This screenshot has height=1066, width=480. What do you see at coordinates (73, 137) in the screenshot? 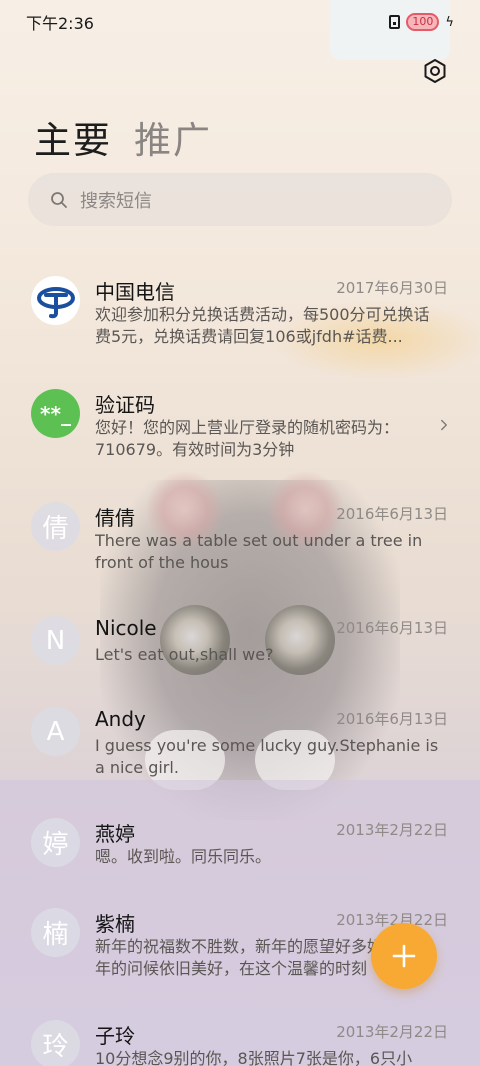
I see `tab-primary: 主要` at bounding box center [73, 137].